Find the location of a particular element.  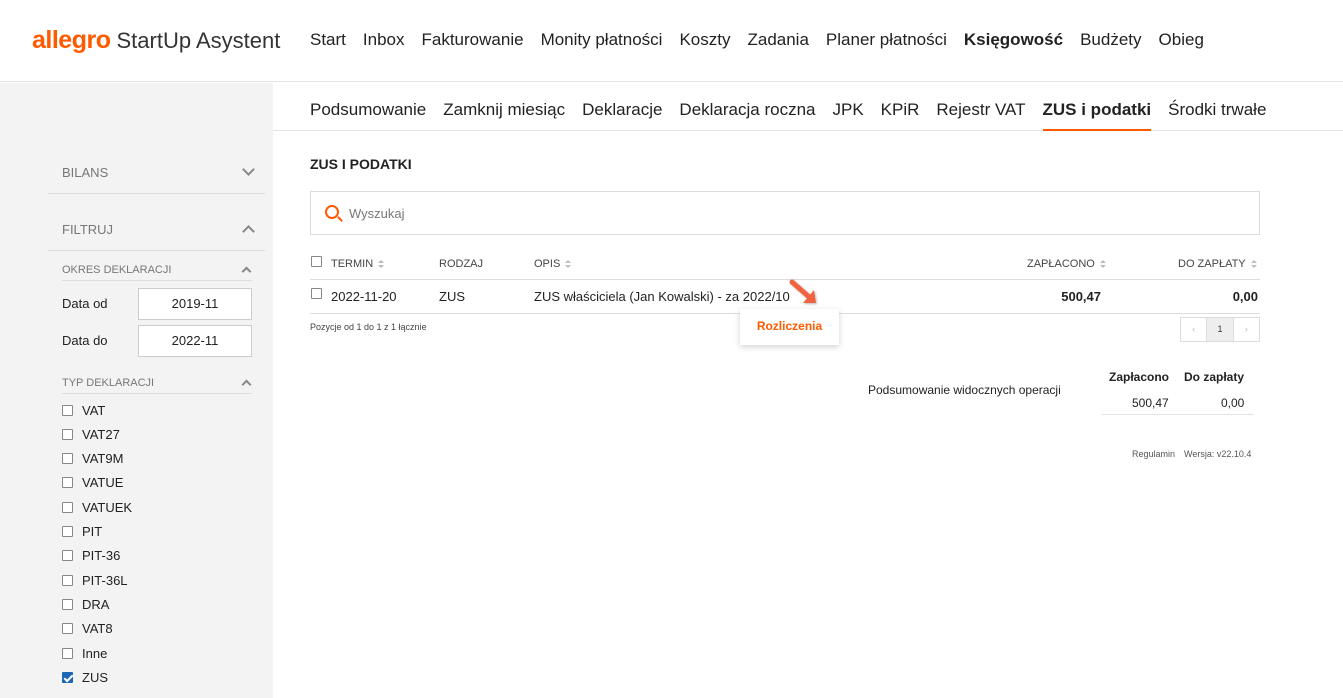

nav-item-planer: Planer płatności is located at coordinates (886, 40).